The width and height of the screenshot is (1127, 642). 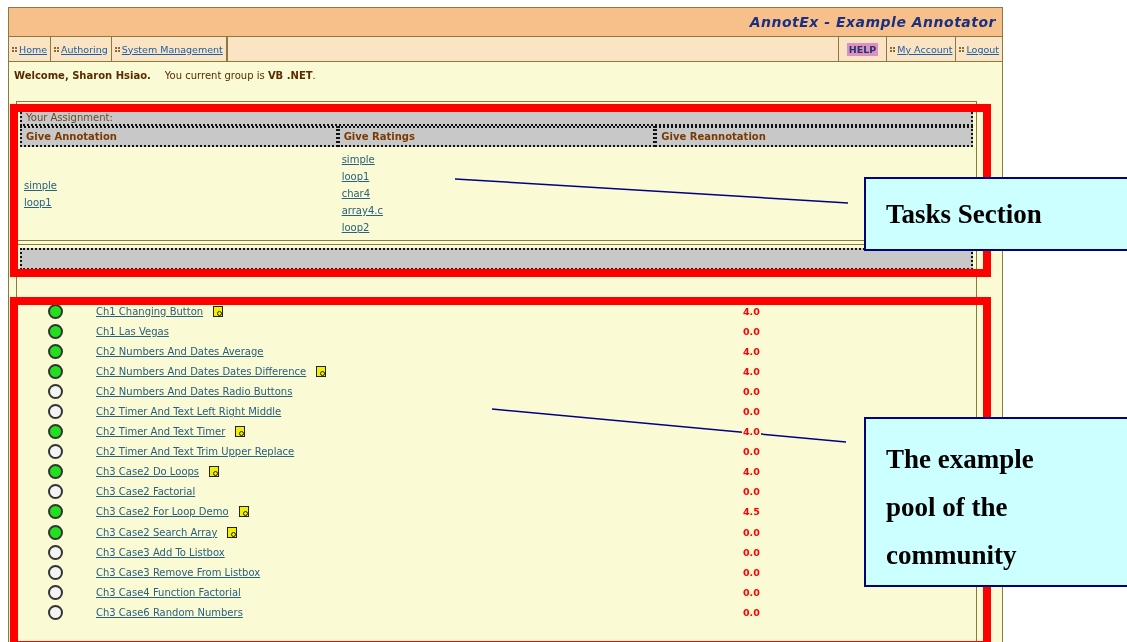 What do you see at coordinates (180, 351) in the screenshot?
I see `example-link: Ch2 Numbers And Dates Average` at bounding box center [180, 351].